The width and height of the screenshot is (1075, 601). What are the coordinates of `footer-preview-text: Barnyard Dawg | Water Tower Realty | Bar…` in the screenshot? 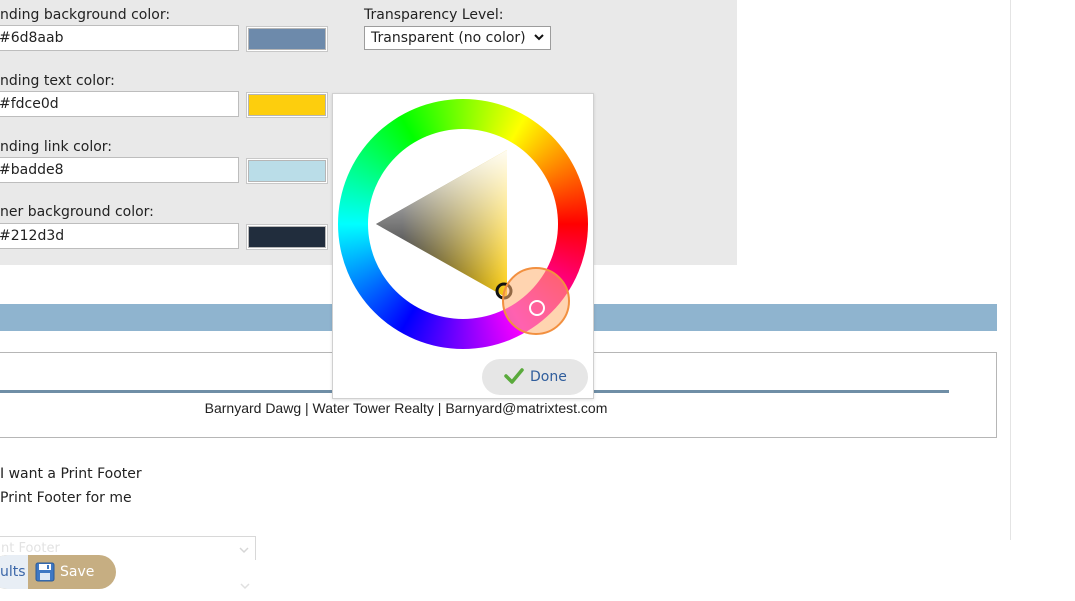 It's located at (406, 408).